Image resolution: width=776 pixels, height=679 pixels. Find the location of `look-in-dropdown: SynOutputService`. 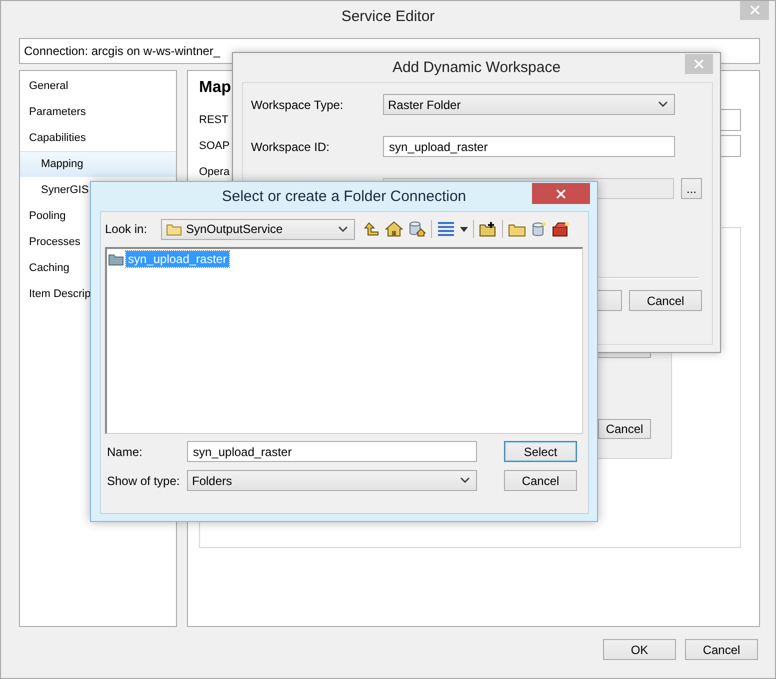

look-in-dropdown: SynOutputService is located at coordinates (258, 229).